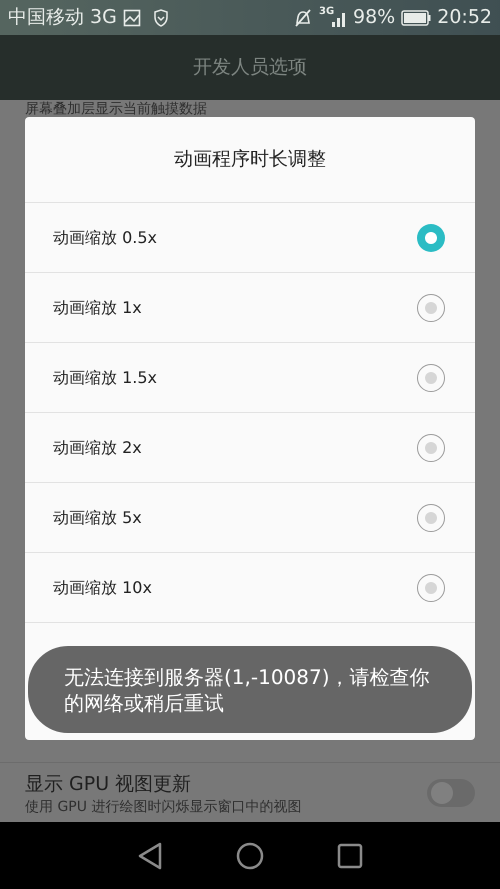 The width and height of the screenshot is (500, 889). What do you see at coordinates (131, 17) in the screenshot?
I see `image-icon` at bounding box center [131, 17].